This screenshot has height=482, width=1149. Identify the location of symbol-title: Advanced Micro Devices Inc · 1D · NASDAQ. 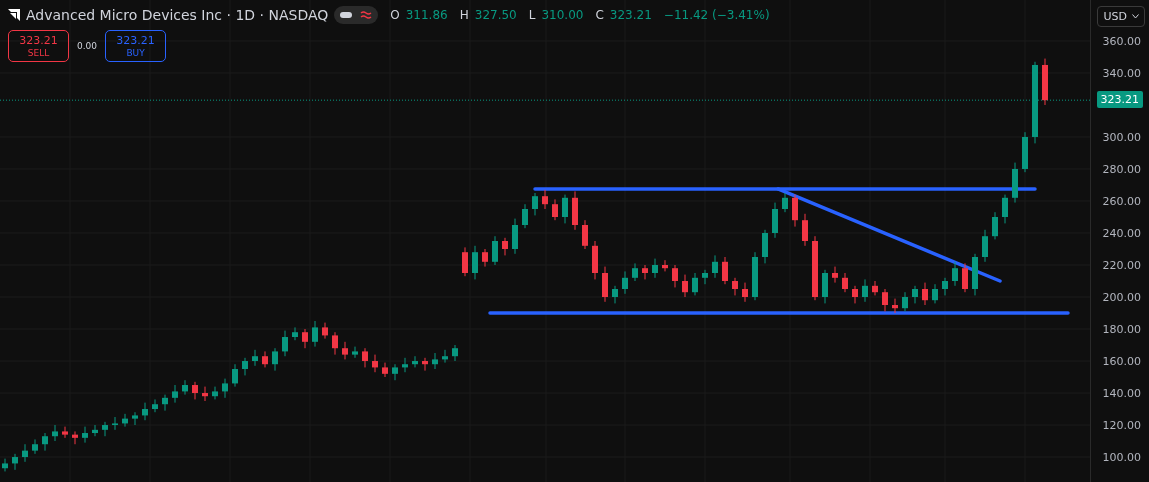
(177, 15).